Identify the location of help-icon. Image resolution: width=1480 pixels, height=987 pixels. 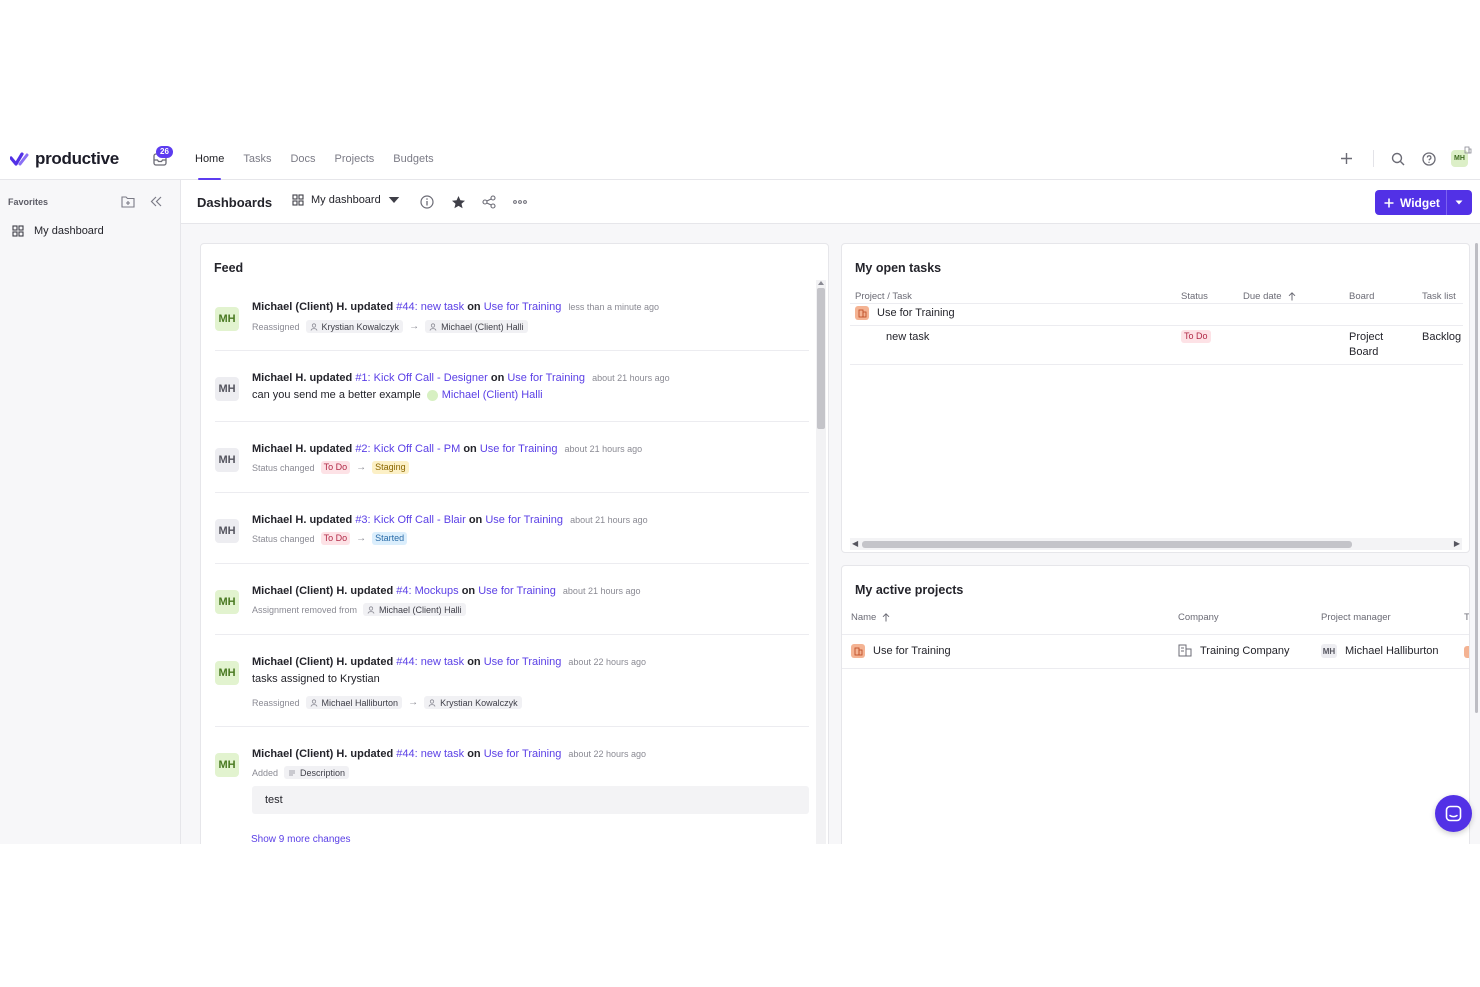
(1428, 158).